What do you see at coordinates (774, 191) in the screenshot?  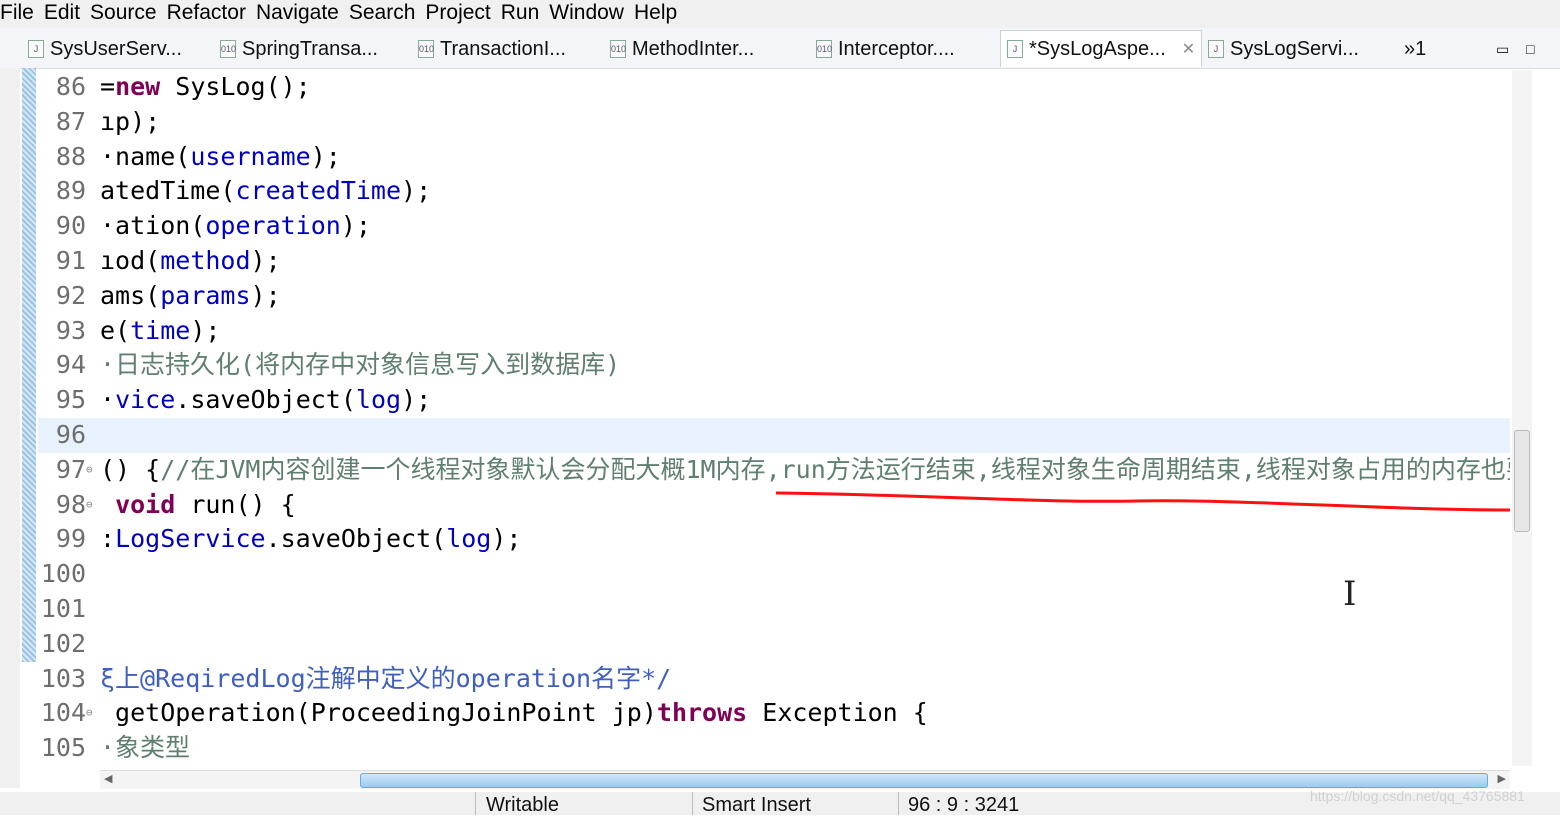 I see `code-line: 89 atedTime(createdTime);` at bounding box center [774, 191].